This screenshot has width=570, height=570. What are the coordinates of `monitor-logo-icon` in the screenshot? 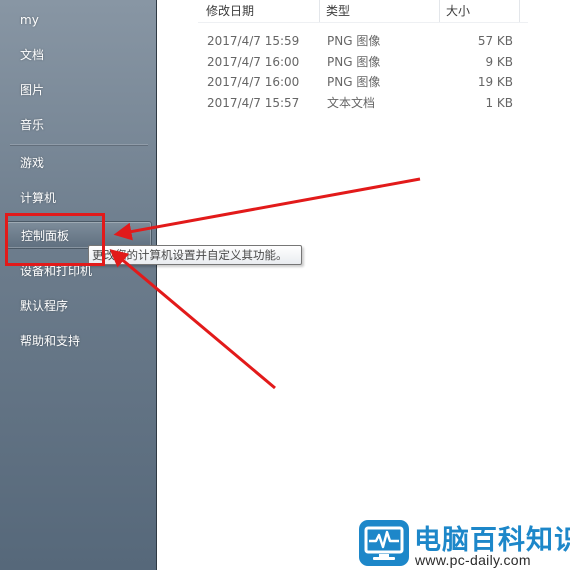 It's located at (384, 543).